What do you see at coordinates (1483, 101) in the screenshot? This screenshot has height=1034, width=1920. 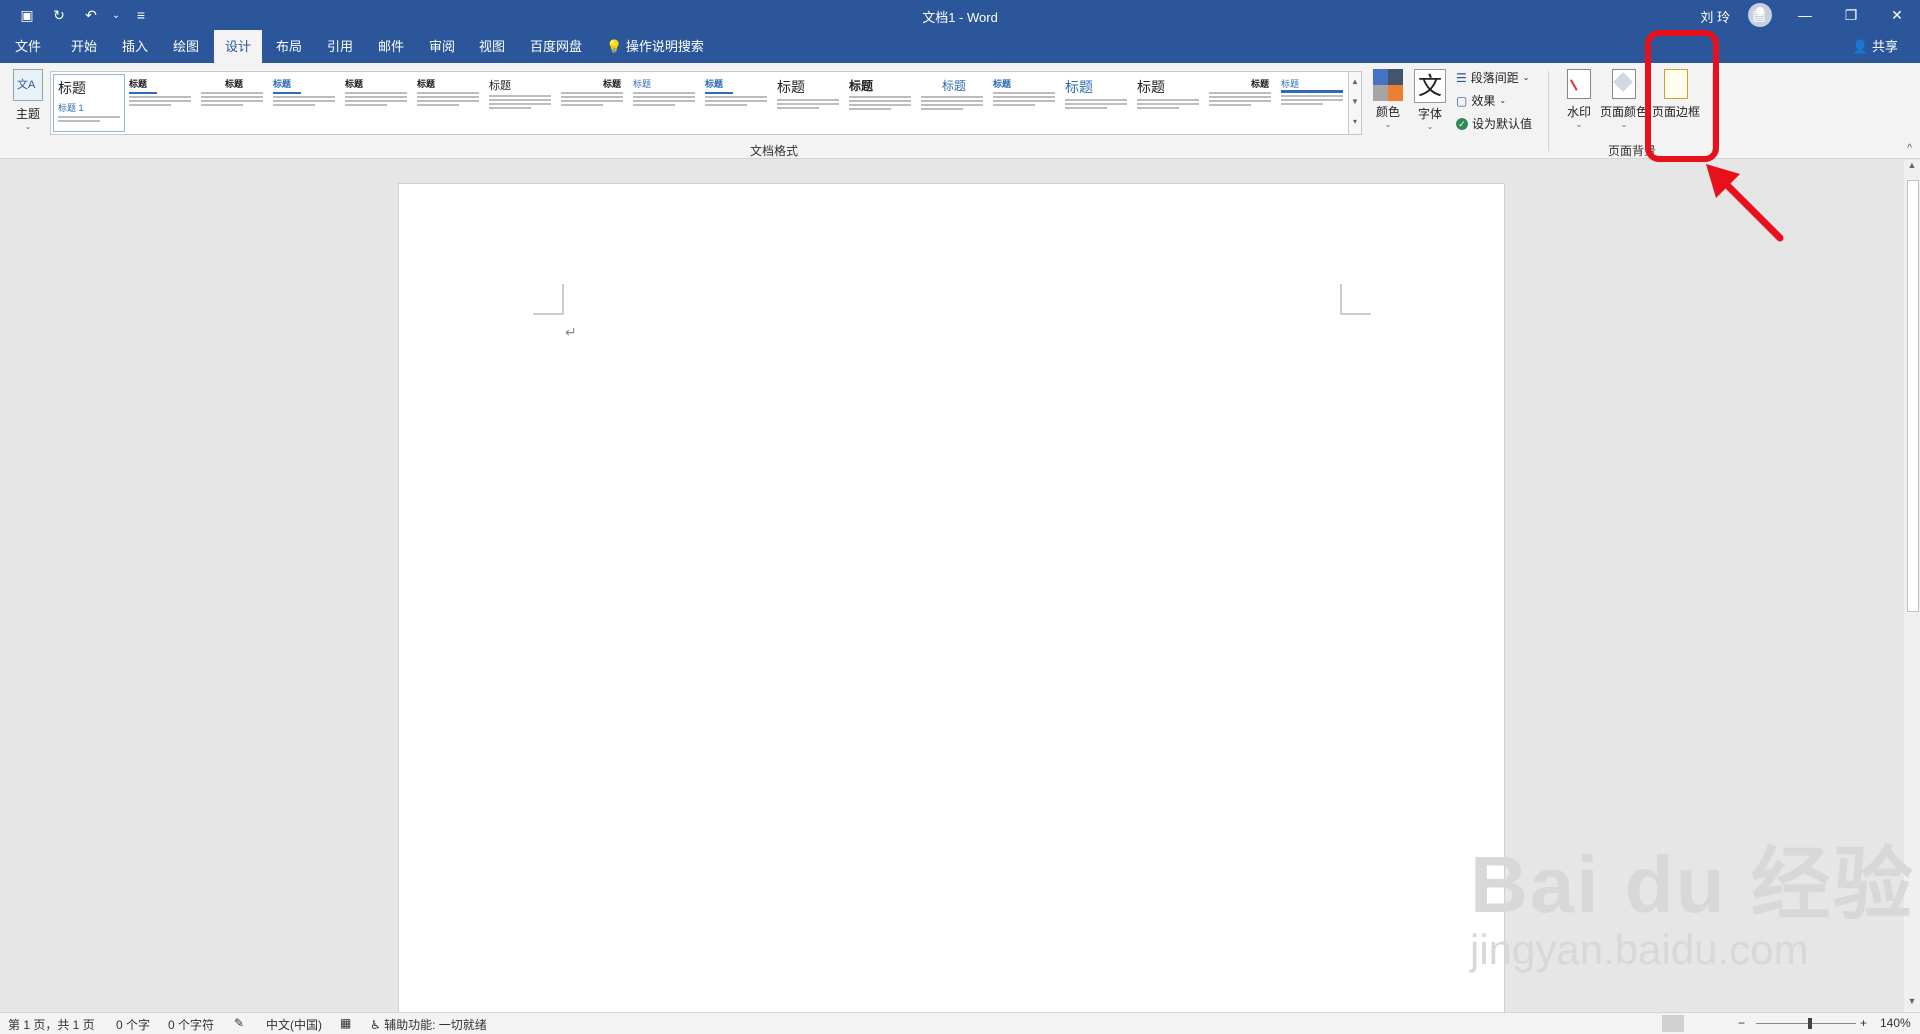 I see `effects-label: 效果` at bounding box center [1483, 101].